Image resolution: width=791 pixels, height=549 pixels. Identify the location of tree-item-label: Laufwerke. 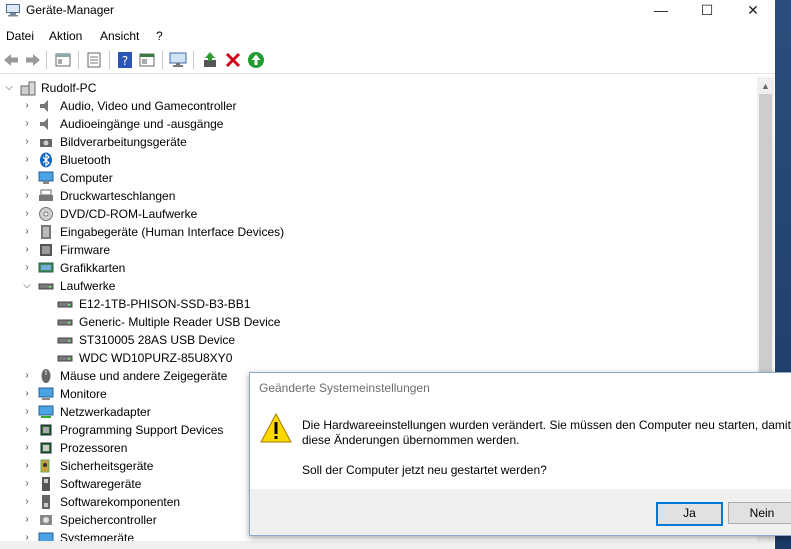
(88, 286).